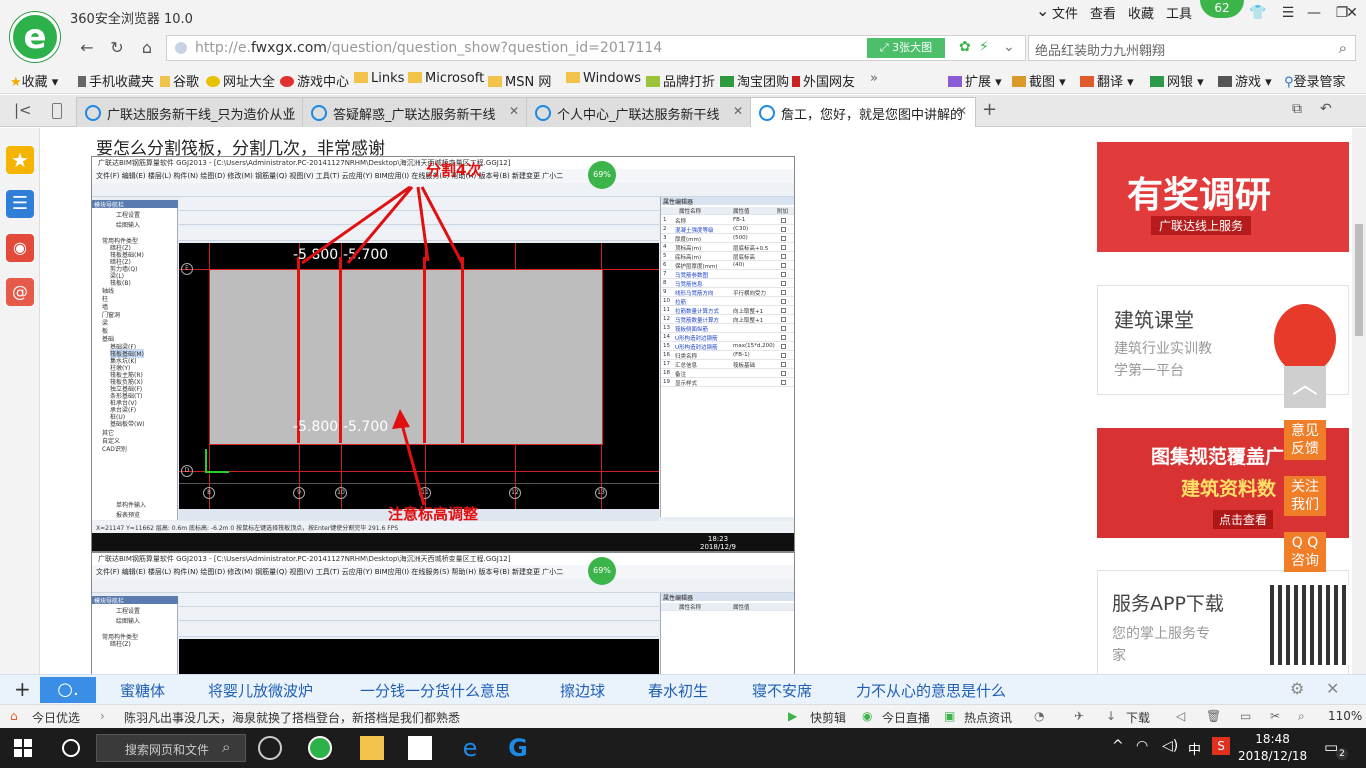  I want to click on cut-icon: ✂, so click(1275, 716).